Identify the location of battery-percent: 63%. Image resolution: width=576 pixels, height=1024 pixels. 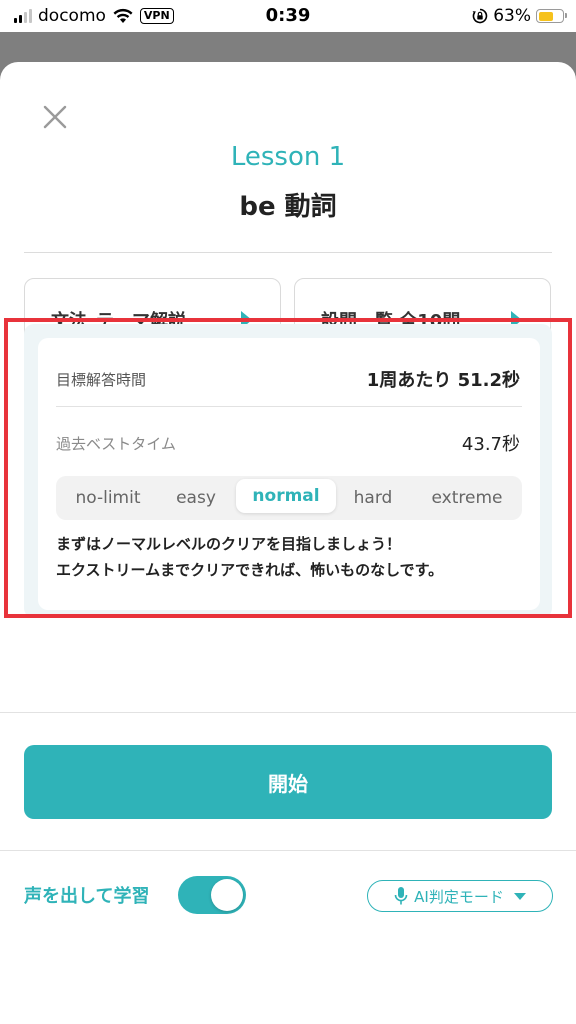
(512, 16).